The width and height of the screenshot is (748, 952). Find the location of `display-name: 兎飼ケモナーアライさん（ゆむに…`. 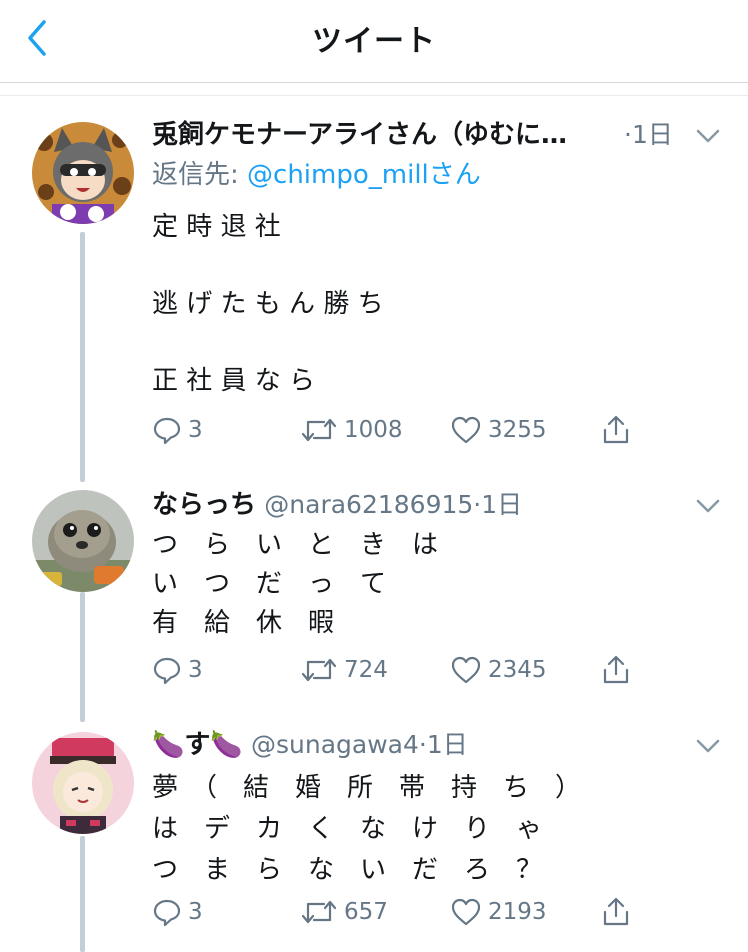

display-name: 兎飼ケモナーアライさん（ゆむに… is located at coordinates (359, 135).